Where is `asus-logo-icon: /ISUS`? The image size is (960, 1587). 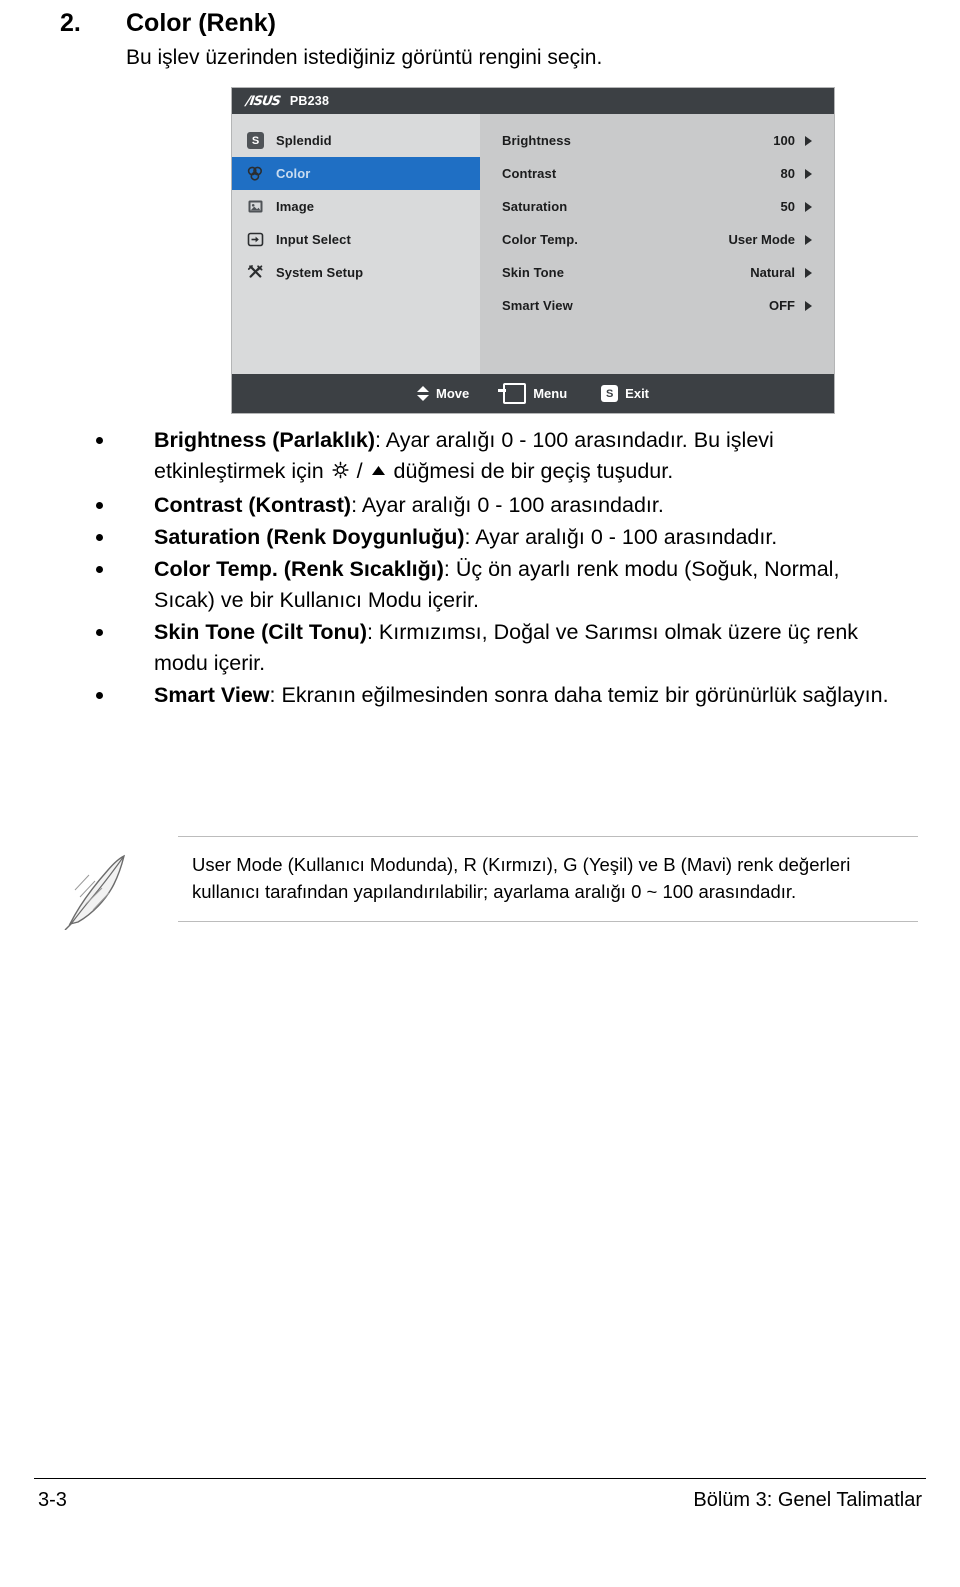
asus-logo-icon: /ISUS is located at coordinates (262, 101).